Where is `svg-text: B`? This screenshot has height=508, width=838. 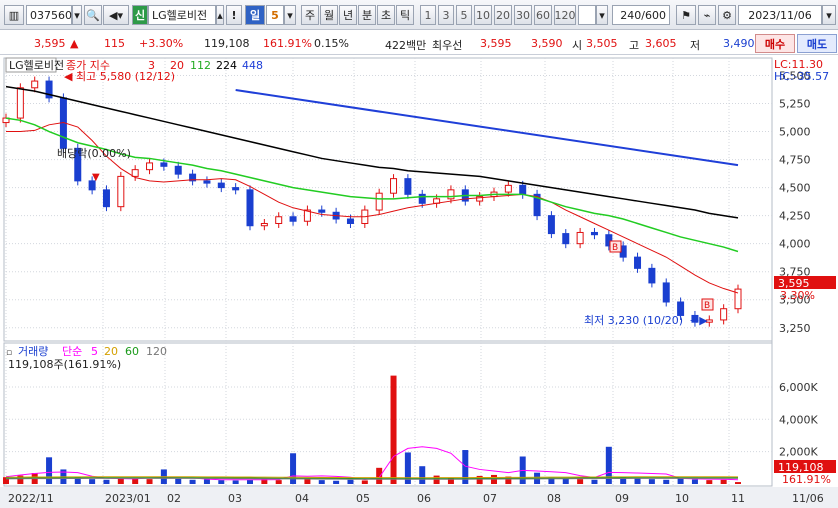
svg-text: B is located at coordinates (615, 248).